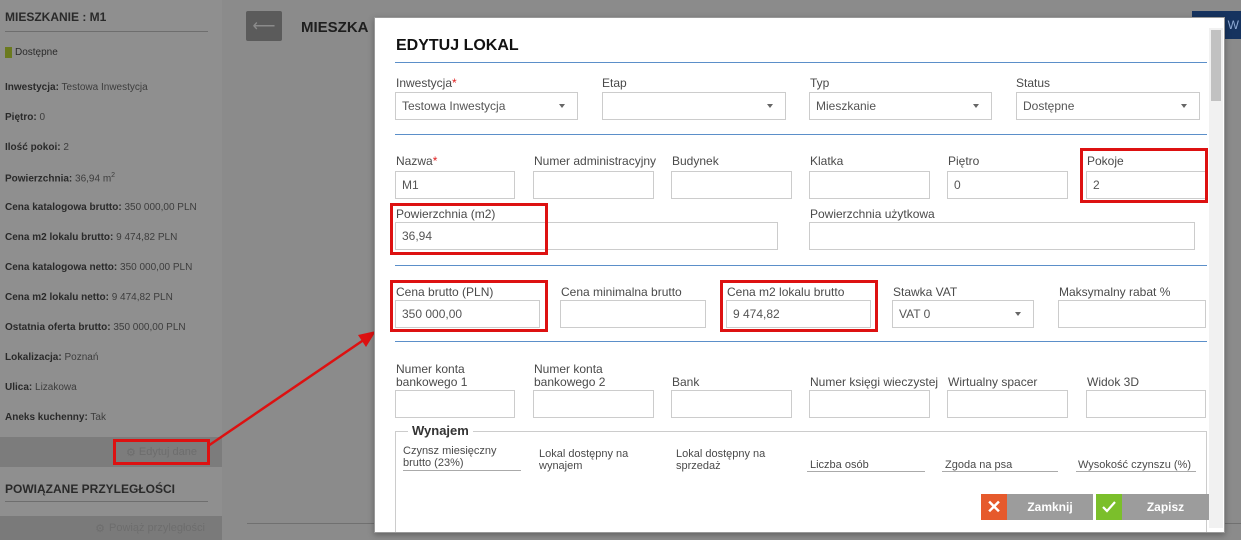 The image size is (1241, 540). What do you see at coordinates (486, 106) in the screenshot?
I see `inwestycja-select: Testowa Inwestycja` at bounding box center [486, 106].